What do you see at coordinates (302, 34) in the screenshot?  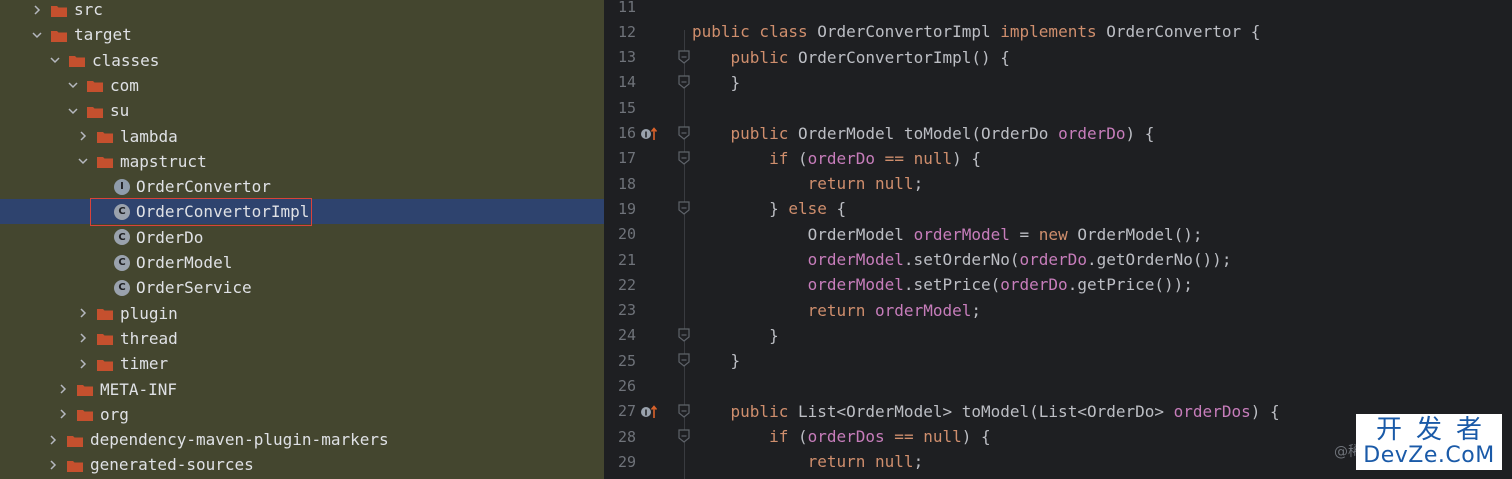 I see `tree-item-target: target` at bounding box center [302, 34].